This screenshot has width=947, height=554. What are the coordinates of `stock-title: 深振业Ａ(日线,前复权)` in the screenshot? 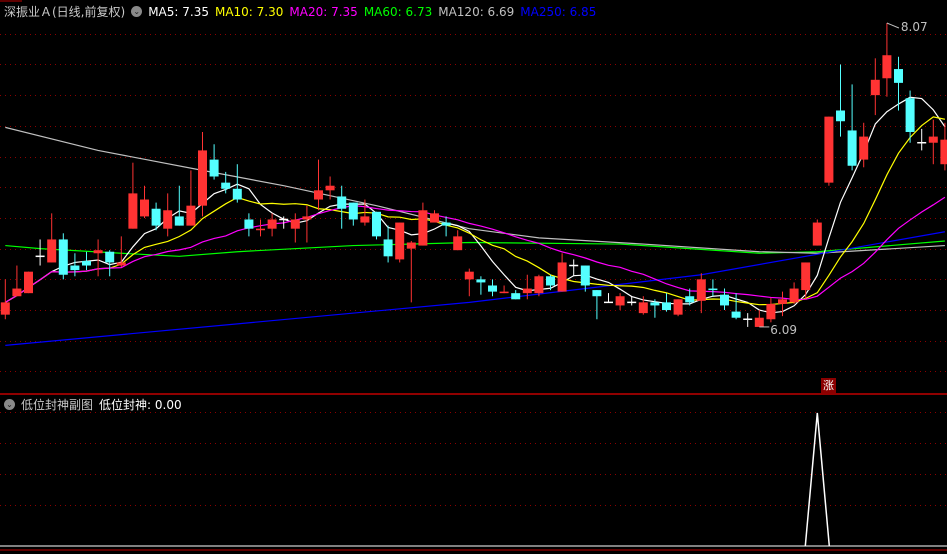 It's located at (65, 12).